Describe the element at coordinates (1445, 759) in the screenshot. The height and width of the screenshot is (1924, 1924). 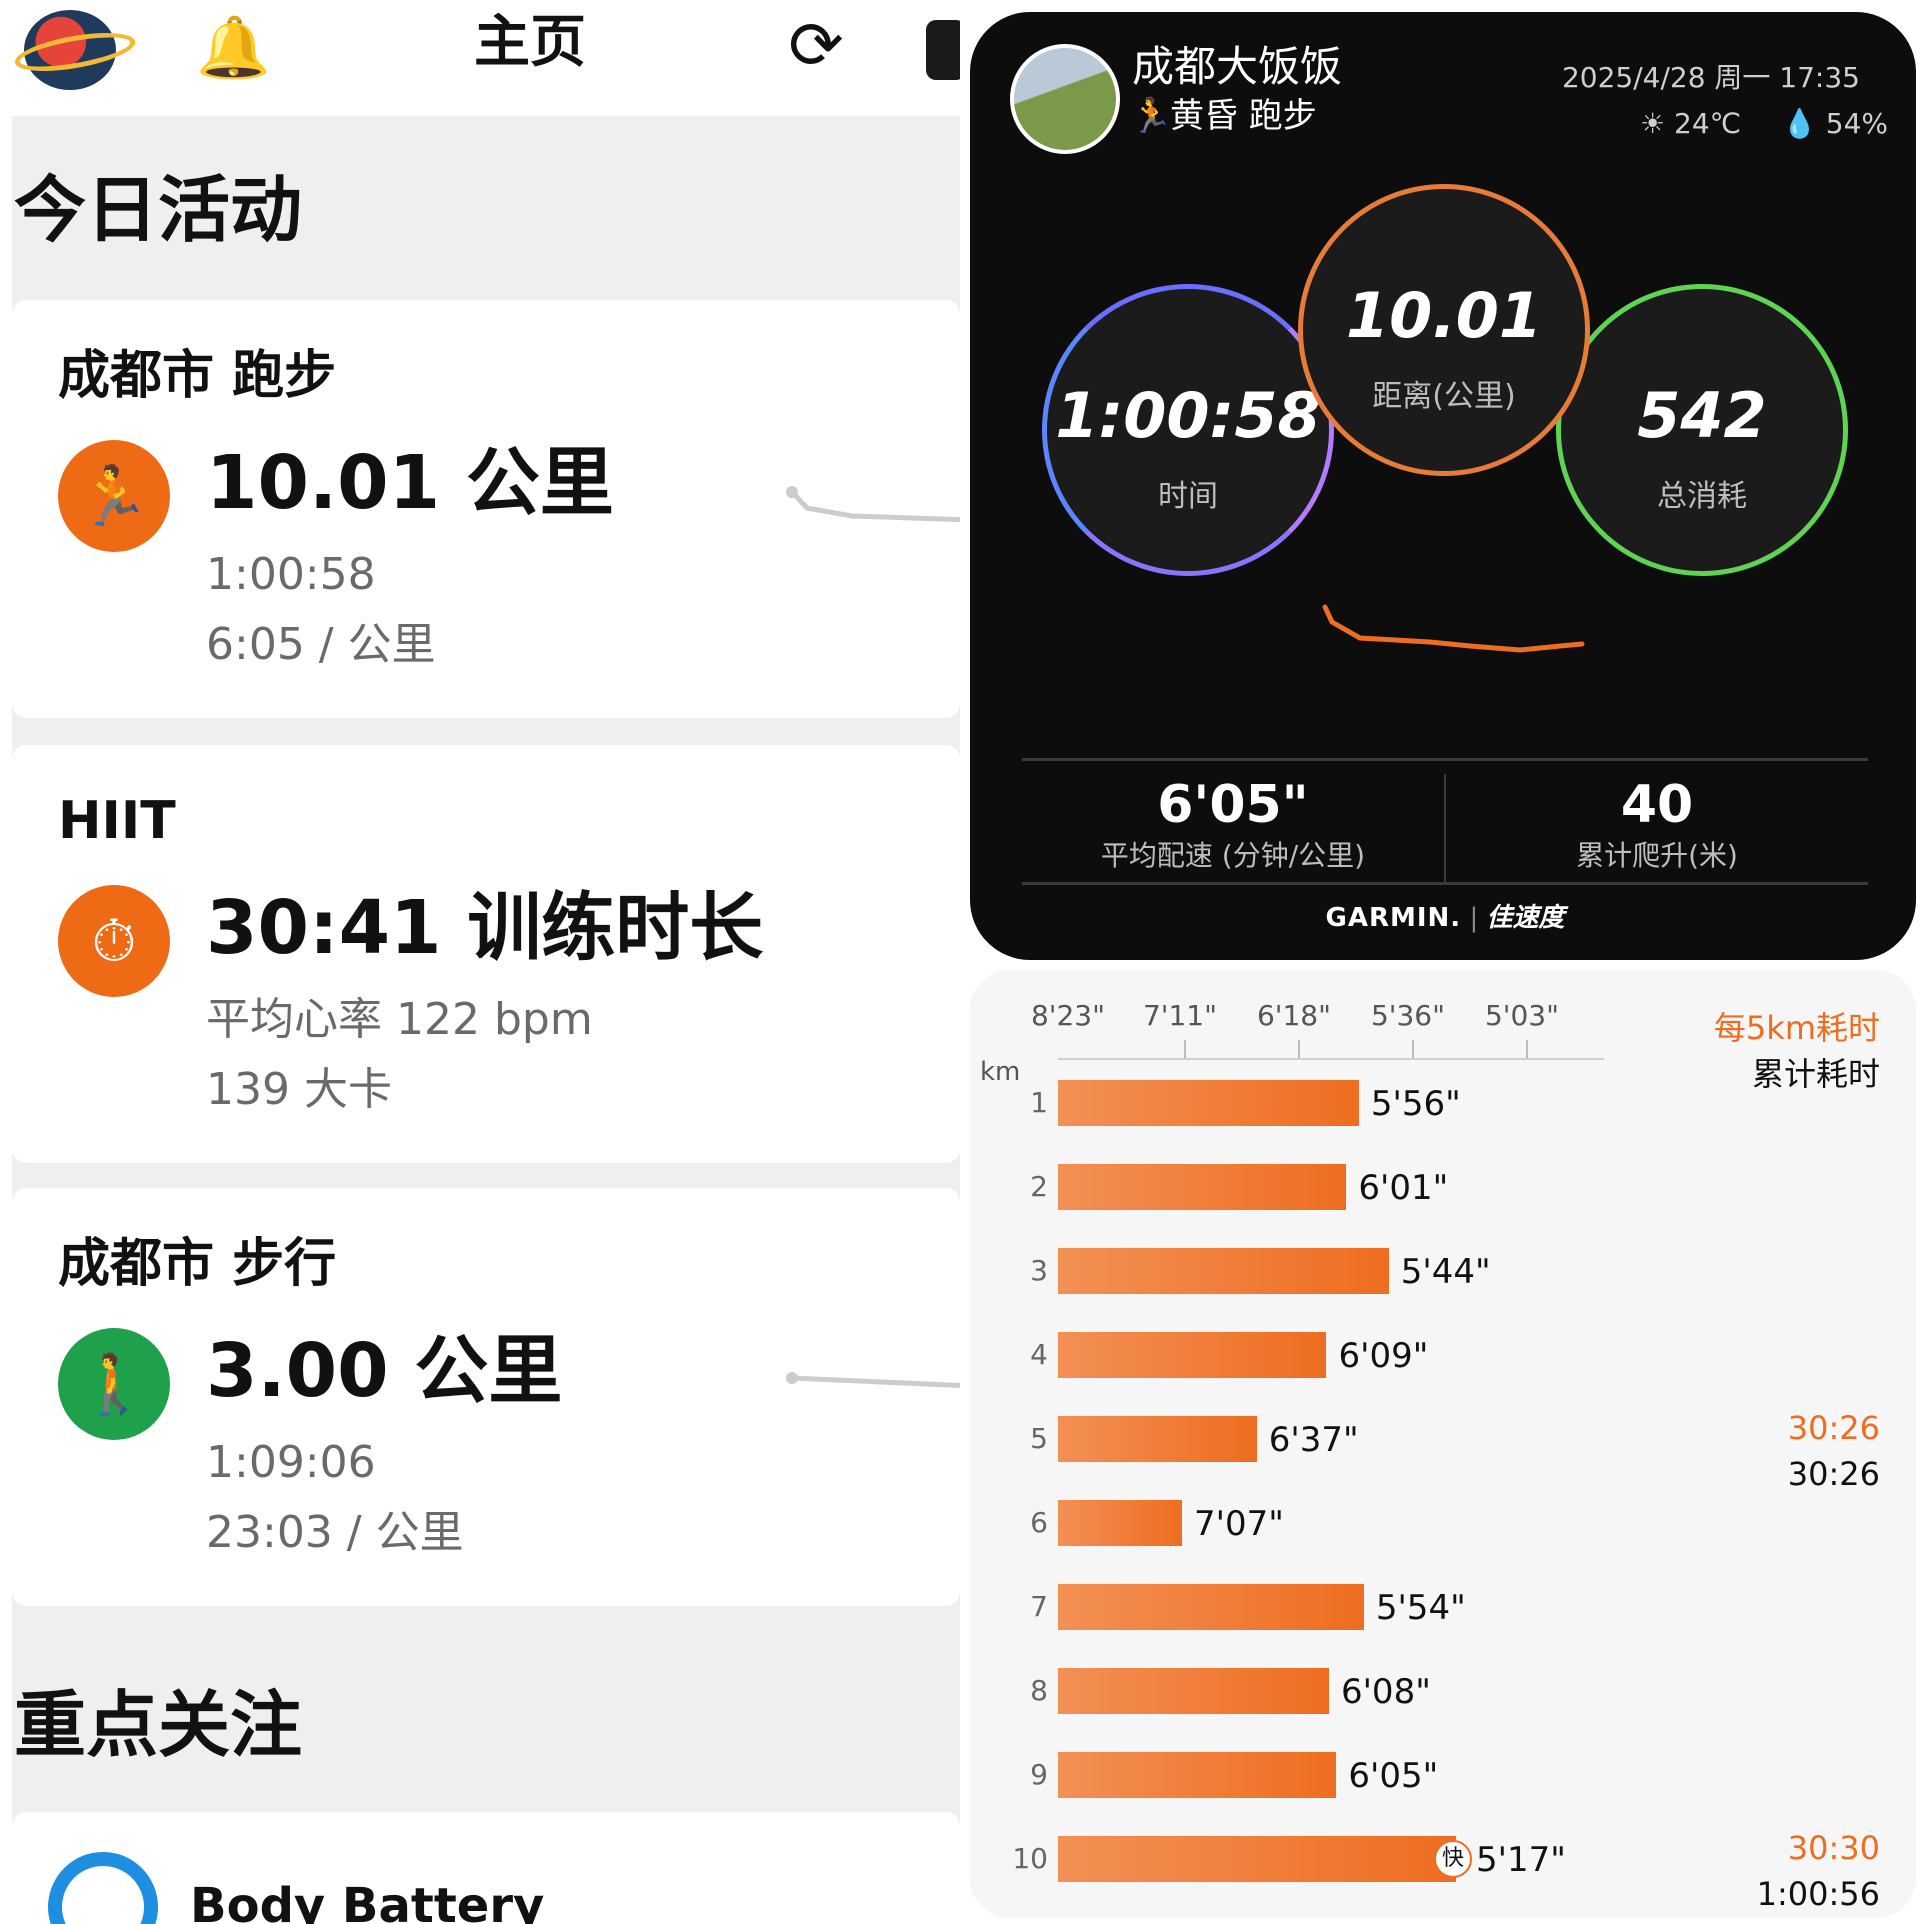
I see `divider` at that location.